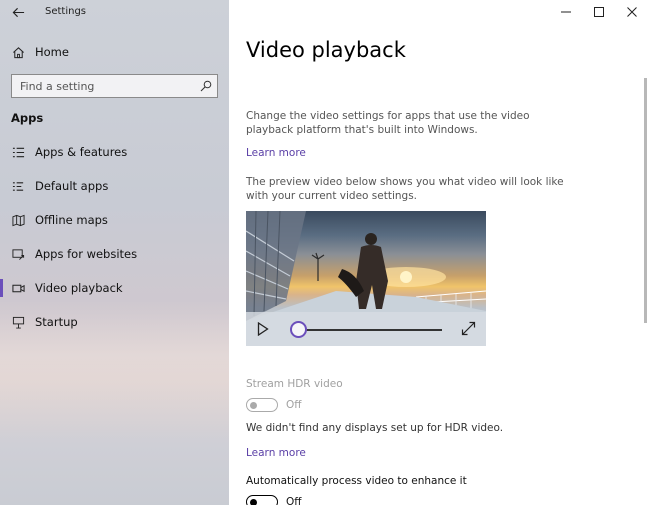 The width and height of the screenshot is (648, 505). I want to click on list-icon, so click(18, 152).